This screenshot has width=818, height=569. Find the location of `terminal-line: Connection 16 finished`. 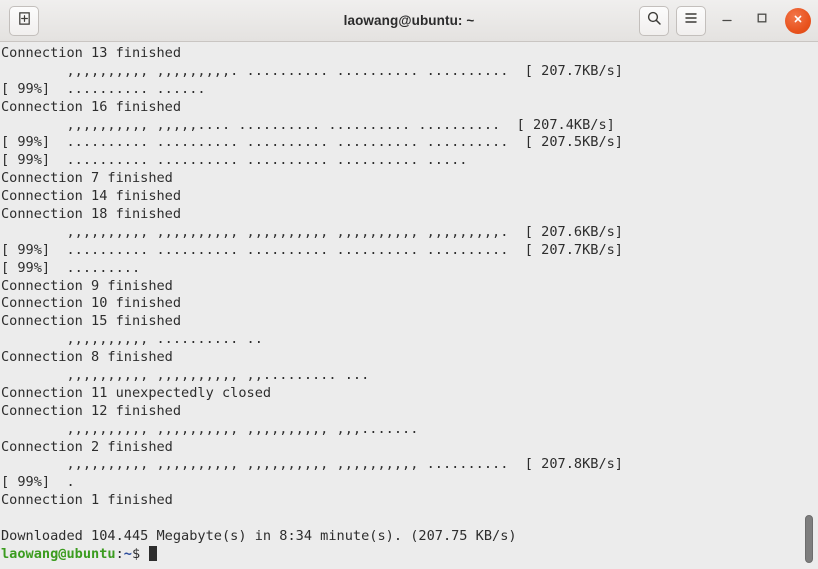

terminal-line: Connection 16 finished is located at coordinates (91, 106).